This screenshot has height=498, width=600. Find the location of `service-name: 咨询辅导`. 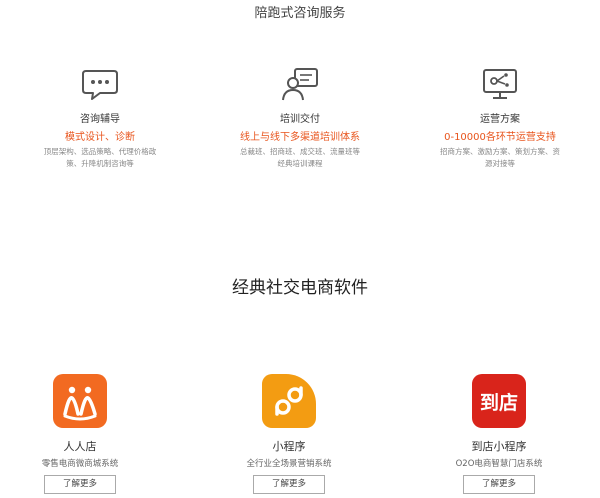

service-name: 咨询辅导 is located at coordinates (100, 119).